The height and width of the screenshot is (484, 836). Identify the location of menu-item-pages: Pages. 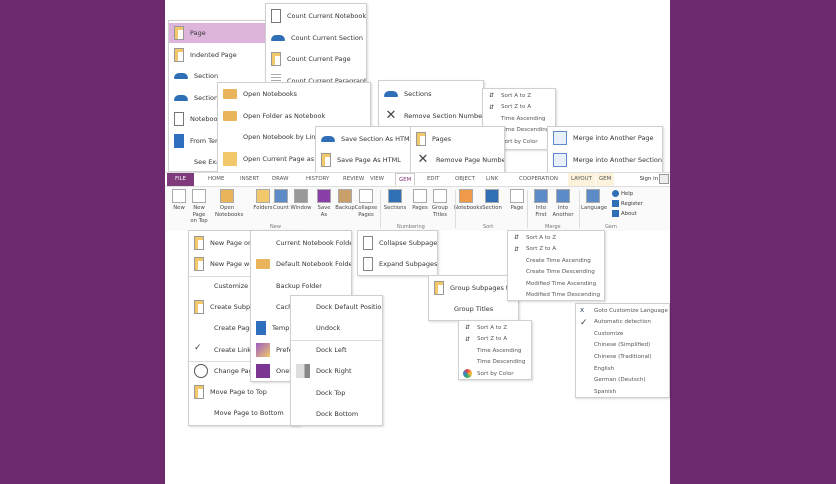
(457, 139).